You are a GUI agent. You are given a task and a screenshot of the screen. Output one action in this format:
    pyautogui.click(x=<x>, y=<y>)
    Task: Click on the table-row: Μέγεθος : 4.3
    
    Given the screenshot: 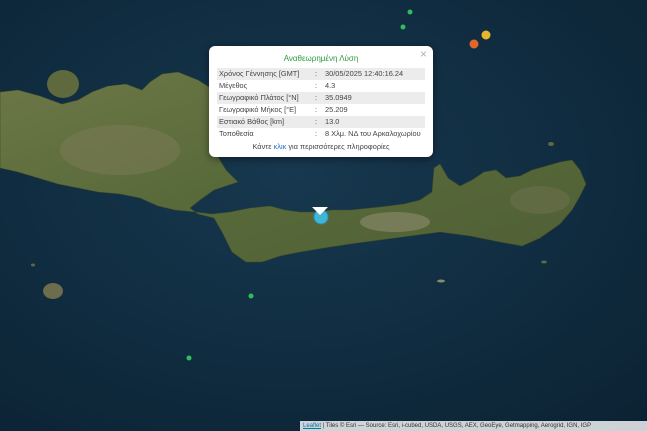 What is the action you would take?
    pyautogui.click(x=321, y=86)
    